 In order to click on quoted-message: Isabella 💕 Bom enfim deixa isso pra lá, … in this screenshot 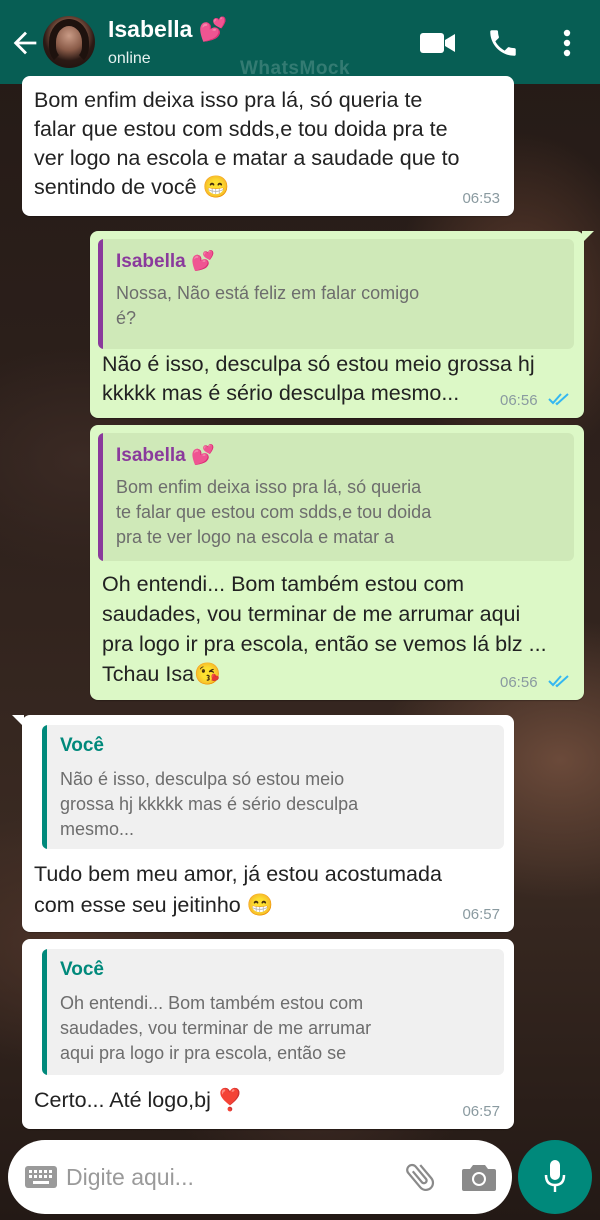, I will do `click(336, 497)`.